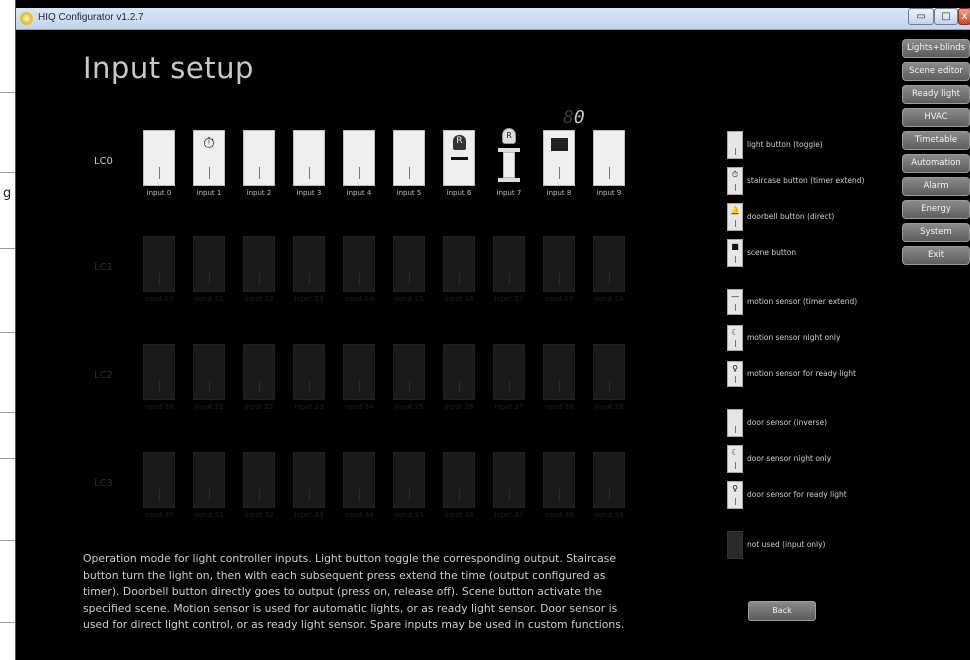  What do you see at coordinates (735, 253) in the screenshot?
I see `scene-icon: ■` at bounding box center [735, 253].